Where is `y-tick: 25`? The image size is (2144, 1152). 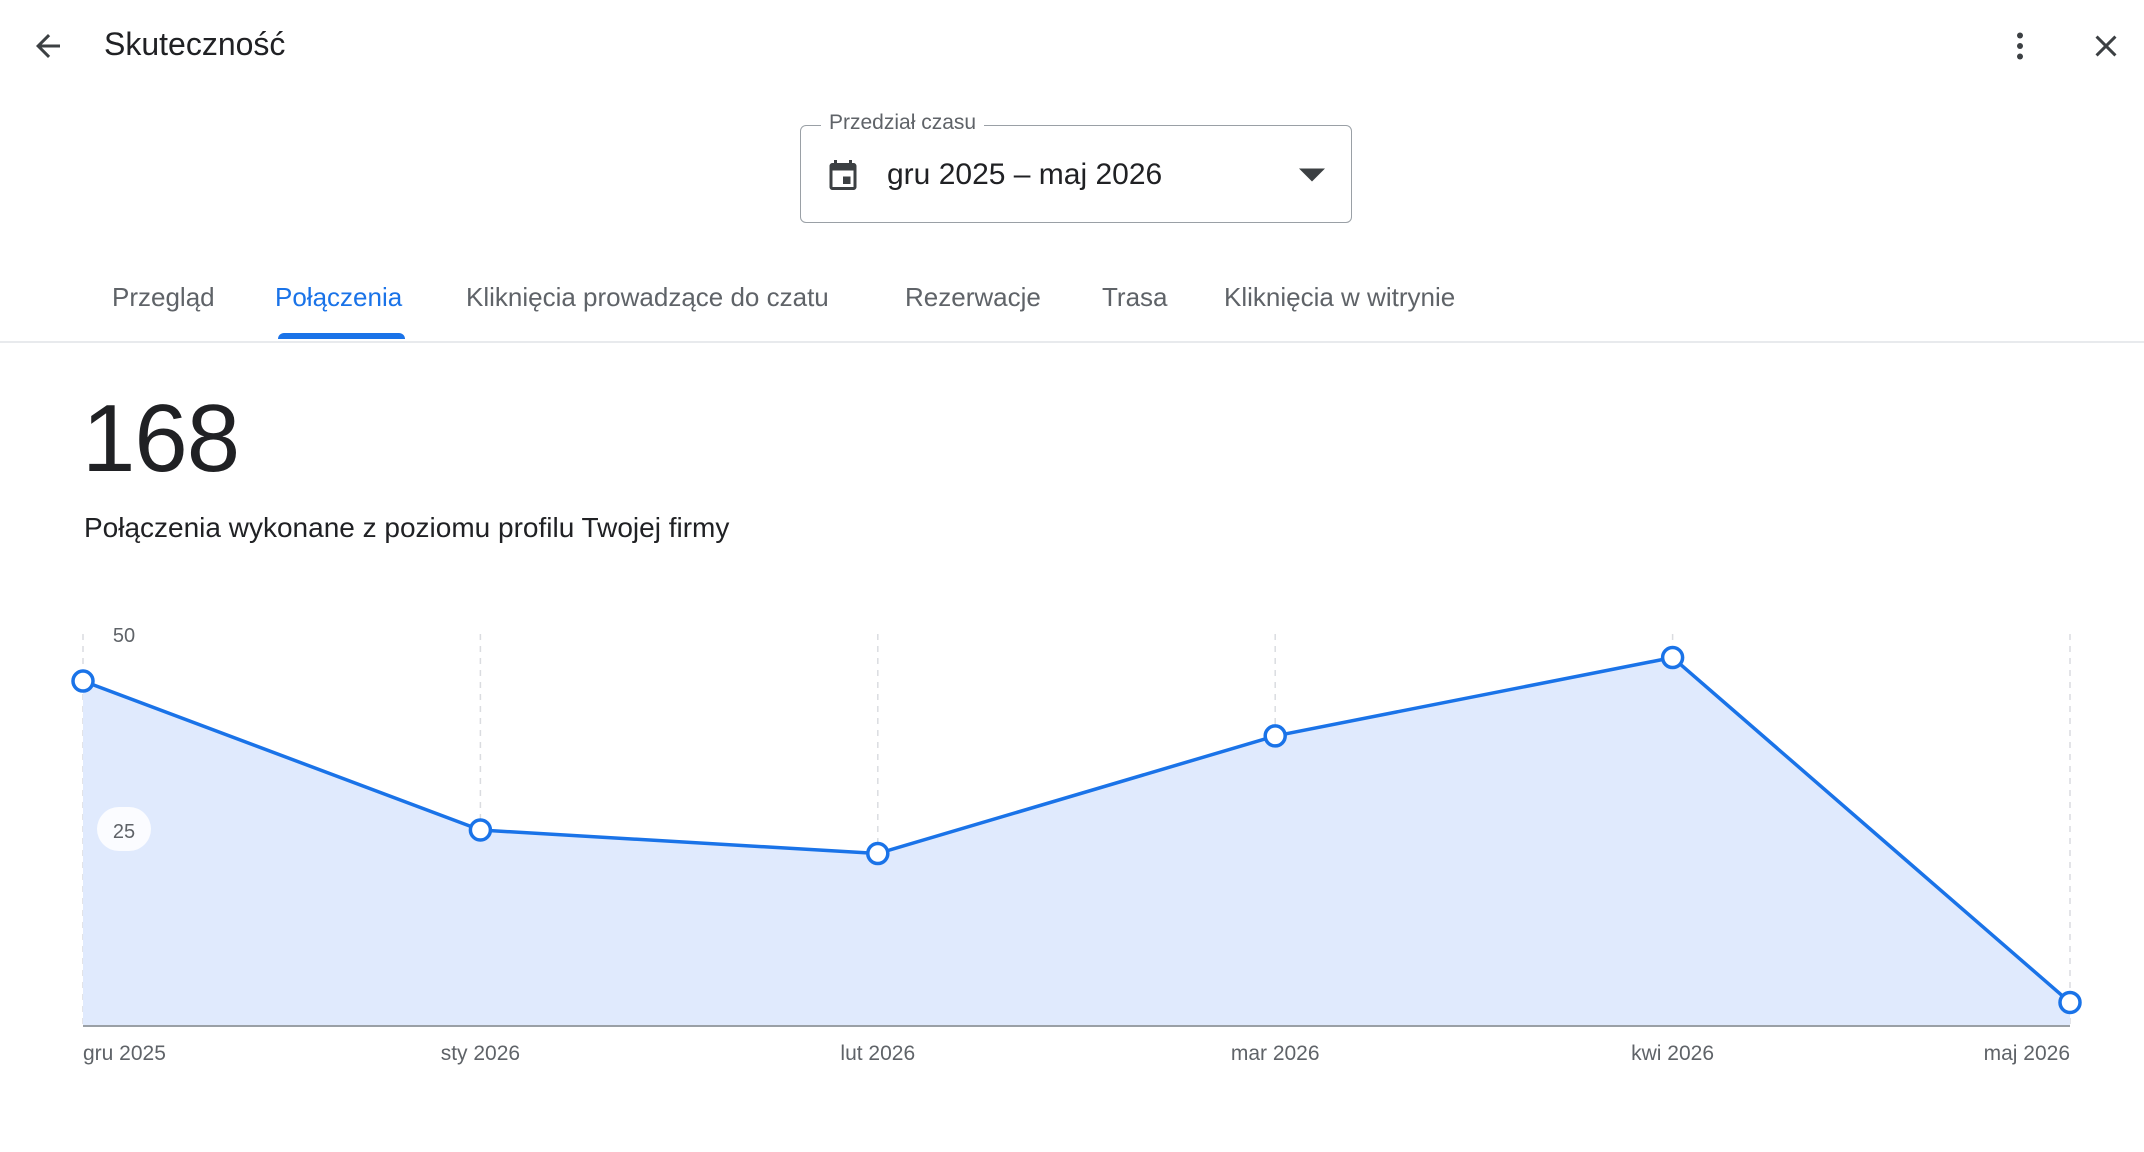
y-tick: 25 is located at coordinates (124, 829).